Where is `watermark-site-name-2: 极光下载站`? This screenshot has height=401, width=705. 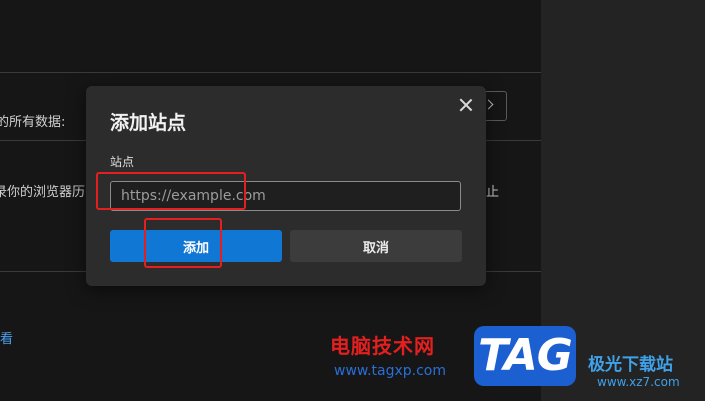 watermark-site-name-2: 极光下载站 is located at coordinates (630, 365).